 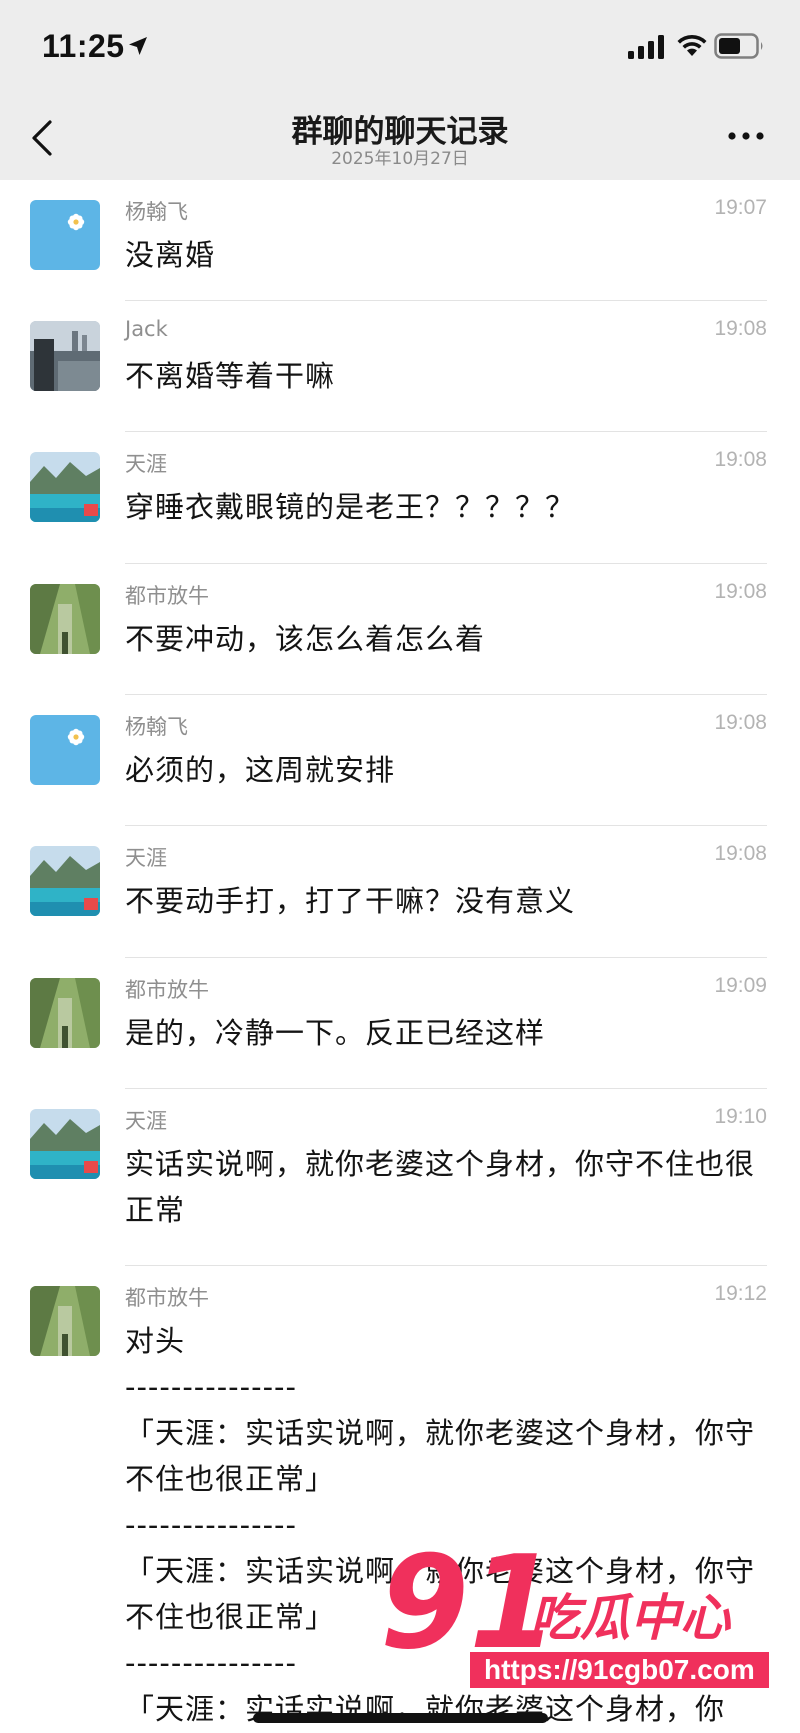 I want to click on avatar-city, so click(x=65, y=356).